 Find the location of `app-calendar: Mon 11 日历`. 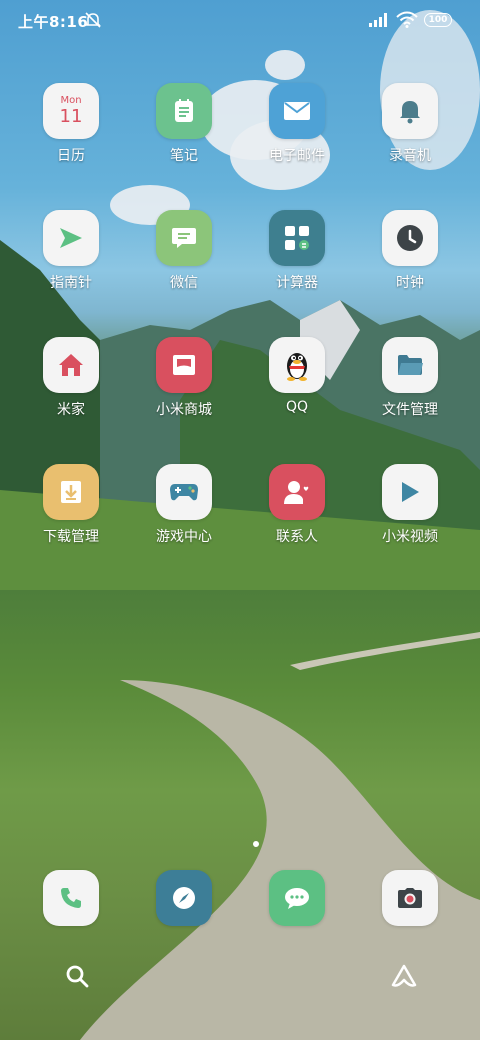

app-calendar: Mon 11 日历 is located at coordinates (71, 133).